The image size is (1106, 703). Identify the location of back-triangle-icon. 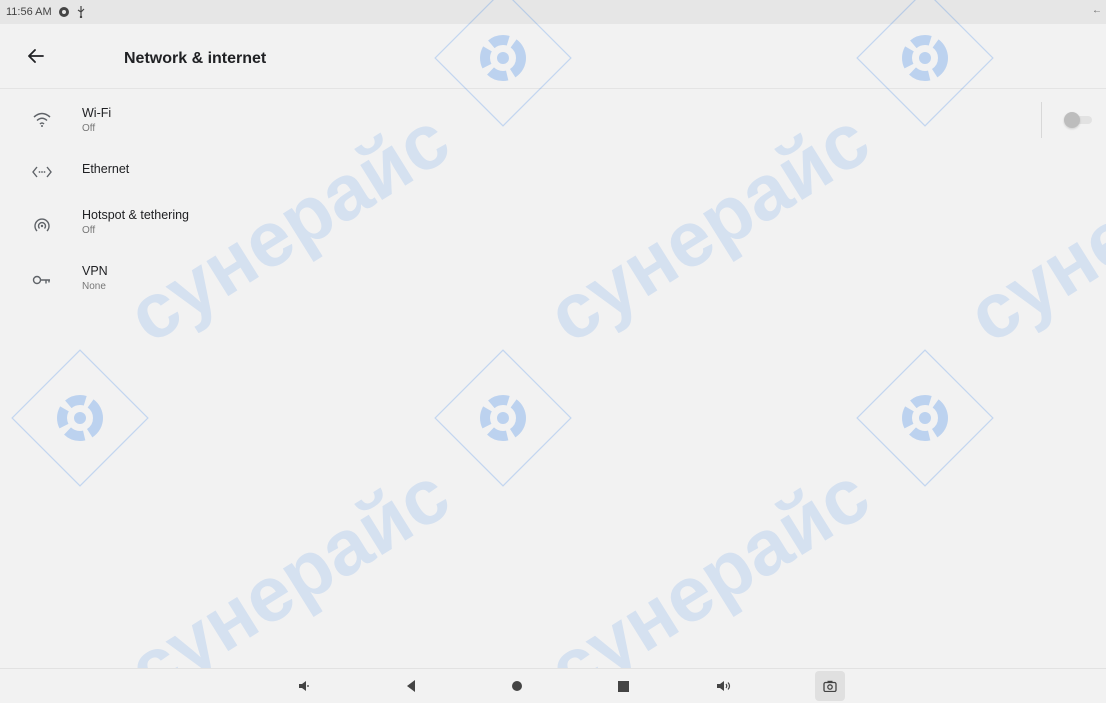
(411, 686).